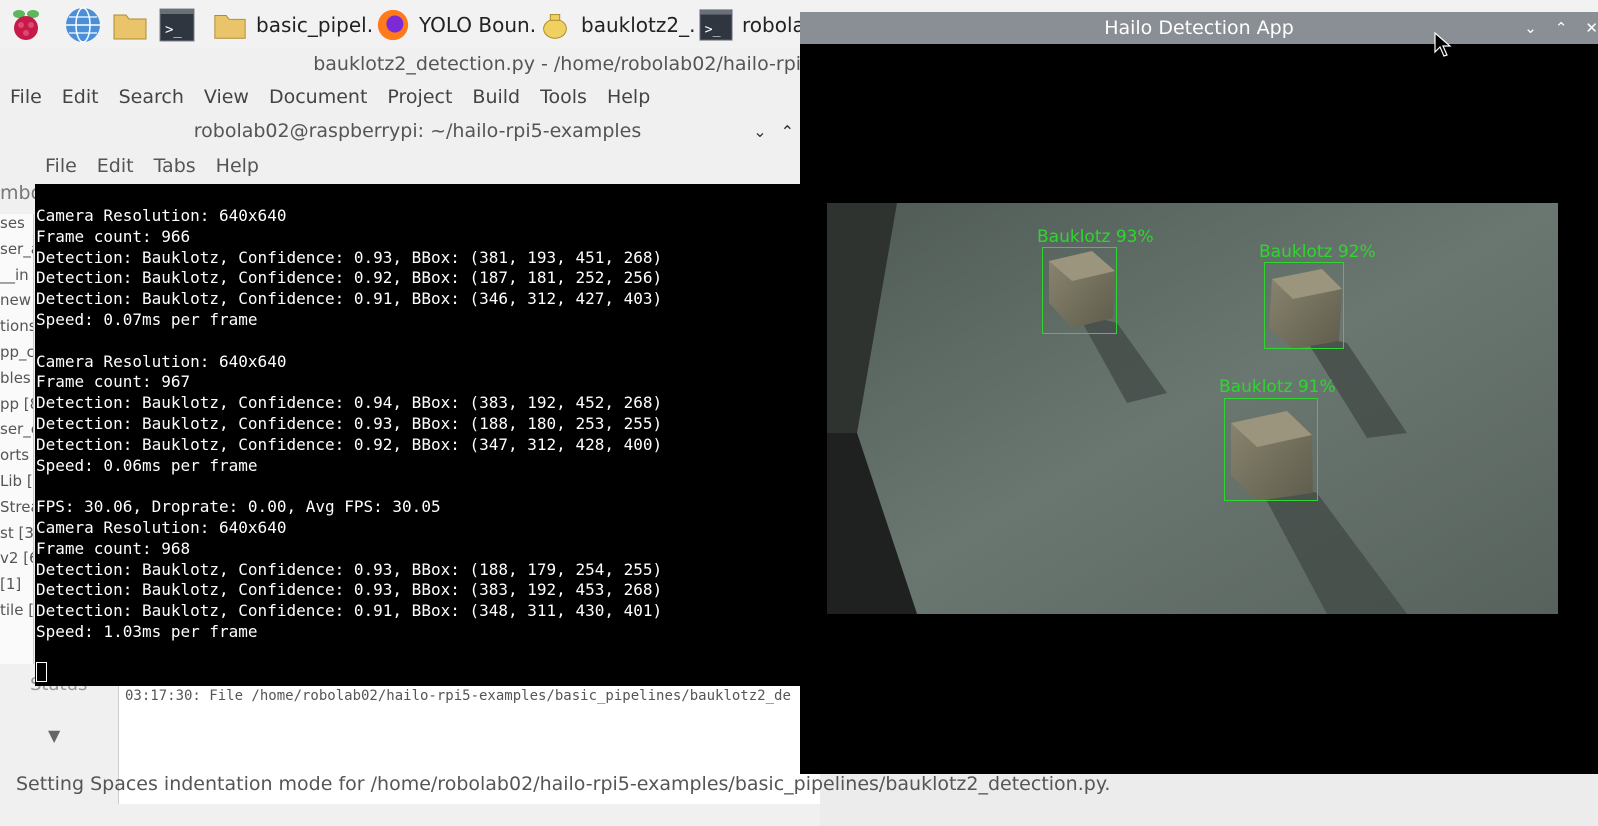 The image size is (1598, 826). Describe the element at coordinates (226, 97) in the screenshot. I see `editor-menu-view: View` at that location.